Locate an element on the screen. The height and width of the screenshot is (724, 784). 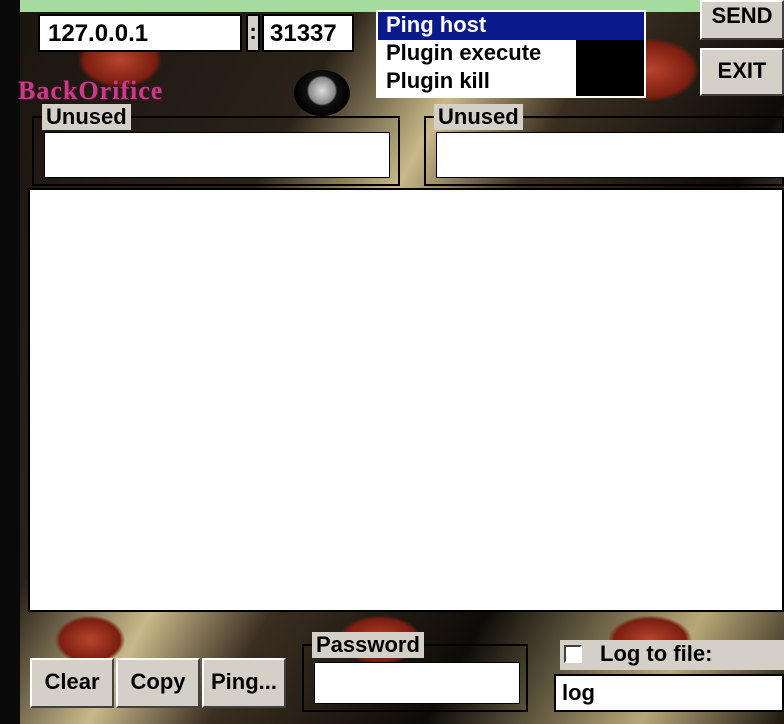
exit-button: EXIT is located at coordinates (742, 72).